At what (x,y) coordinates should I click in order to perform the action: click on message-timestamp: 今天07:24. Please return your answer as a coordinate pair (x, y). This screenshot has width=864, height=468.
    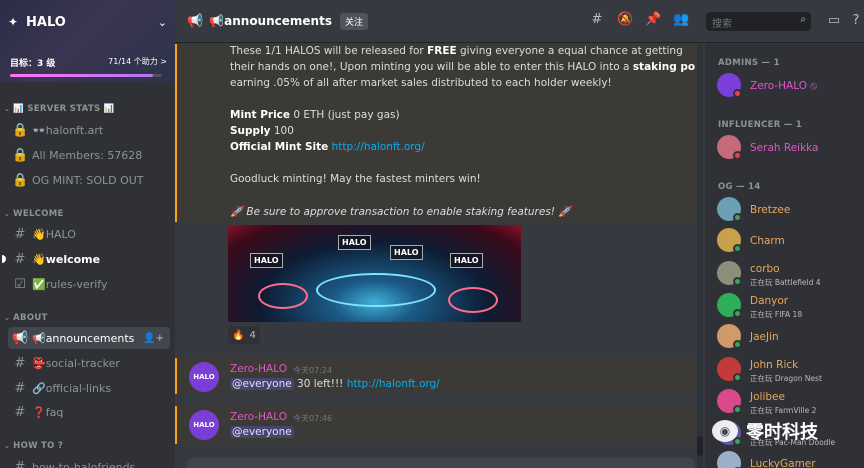
    Looking at the image, I should click on (313, 370).